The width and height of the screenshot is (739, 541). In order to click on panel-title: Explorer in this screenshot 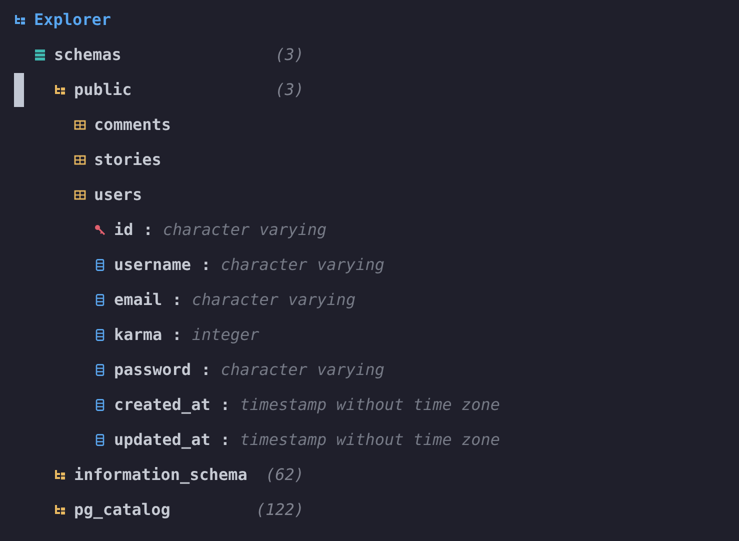, I will do `click(73, 19)`.